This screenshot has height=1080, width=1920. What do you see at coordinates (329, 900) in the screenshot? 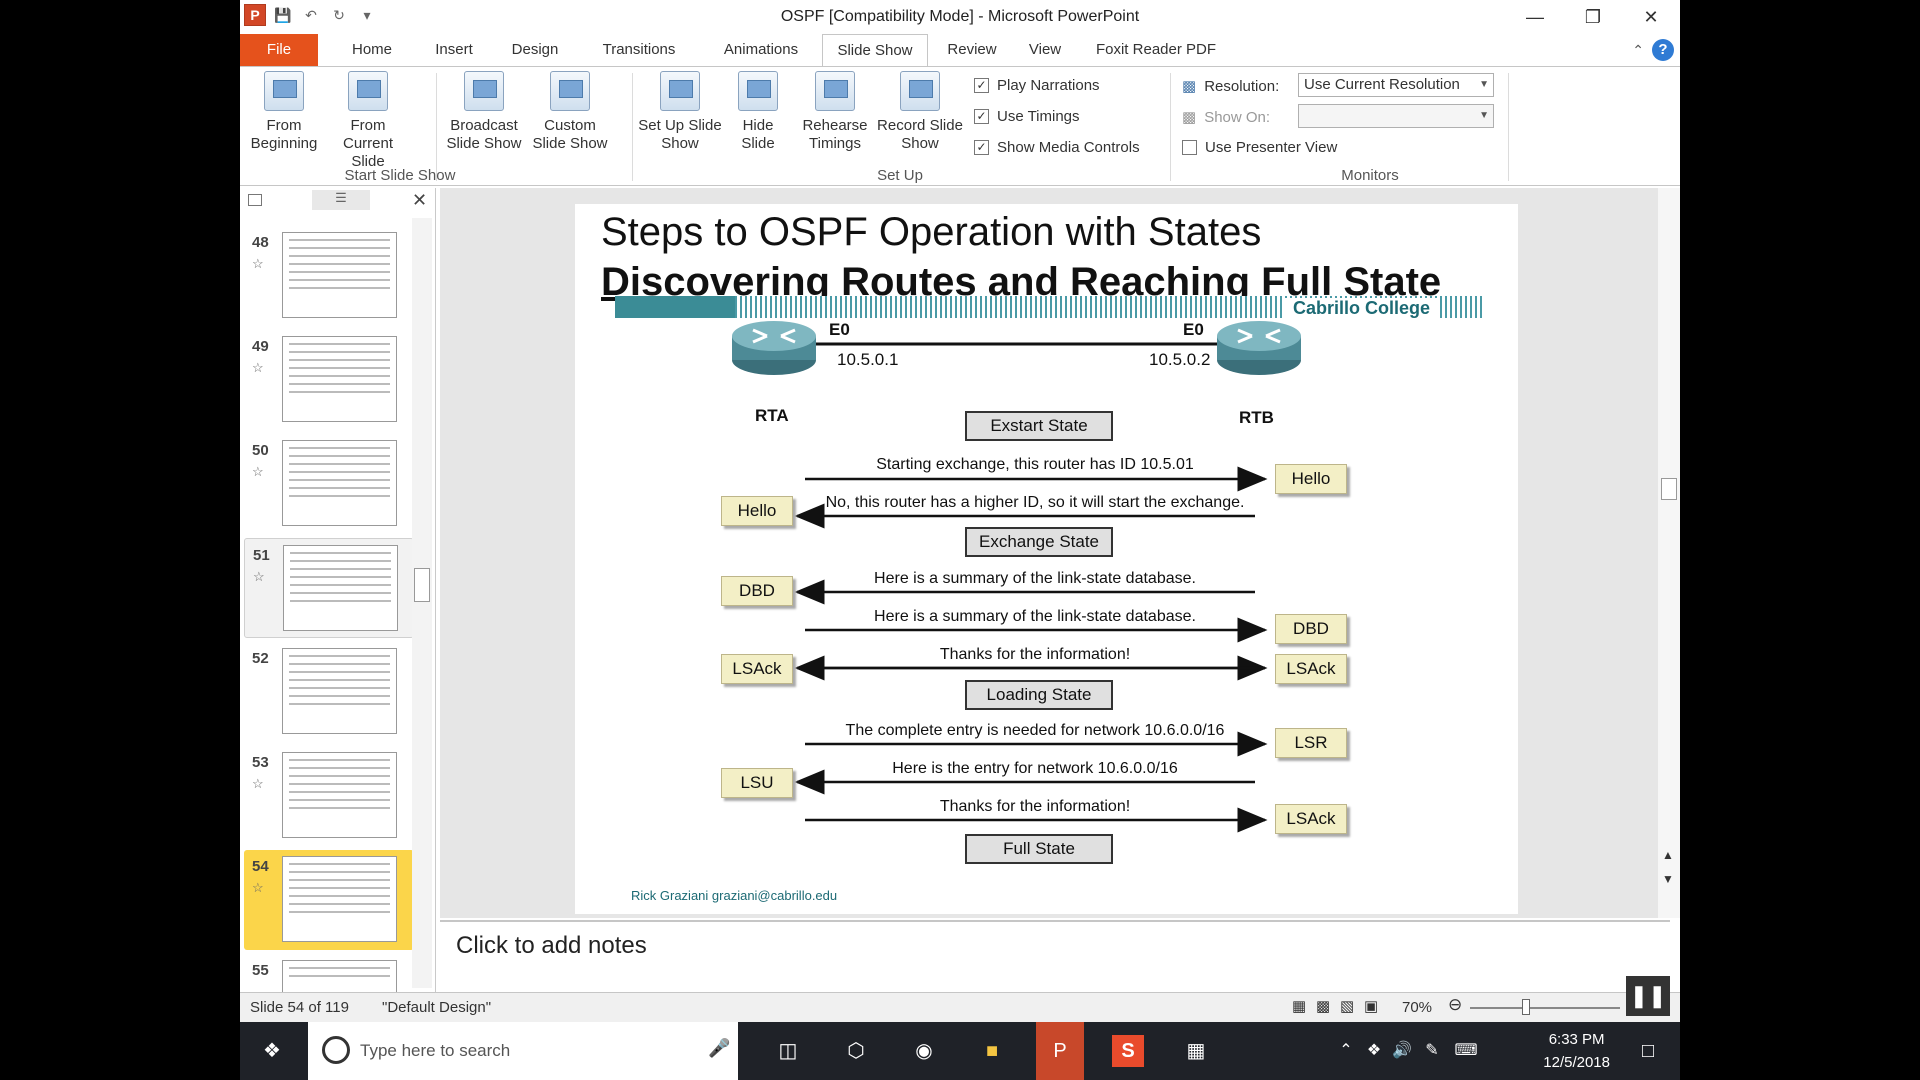
I see `slide-thumbnail-current: 54 ☆` at bounding box center [329, 900].